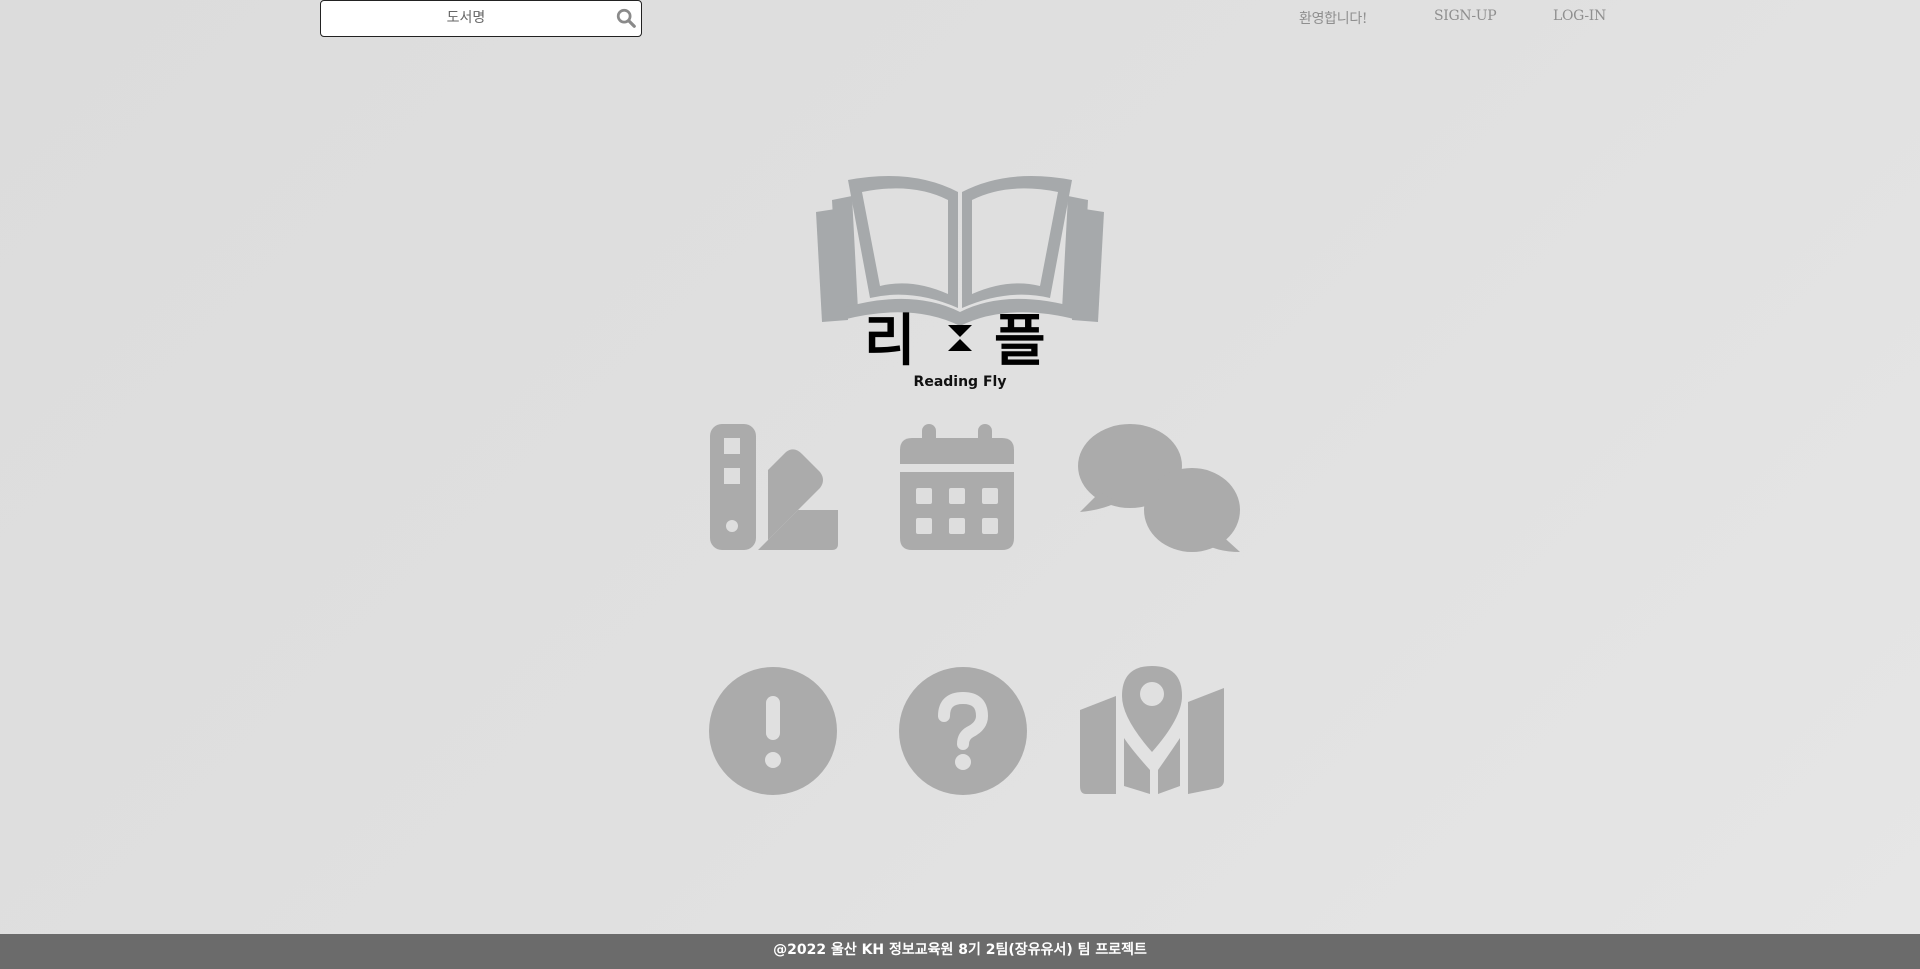 This screenshot has width=1920, height=969. I want to click on site-logo: 리 플, so click(960, 272).